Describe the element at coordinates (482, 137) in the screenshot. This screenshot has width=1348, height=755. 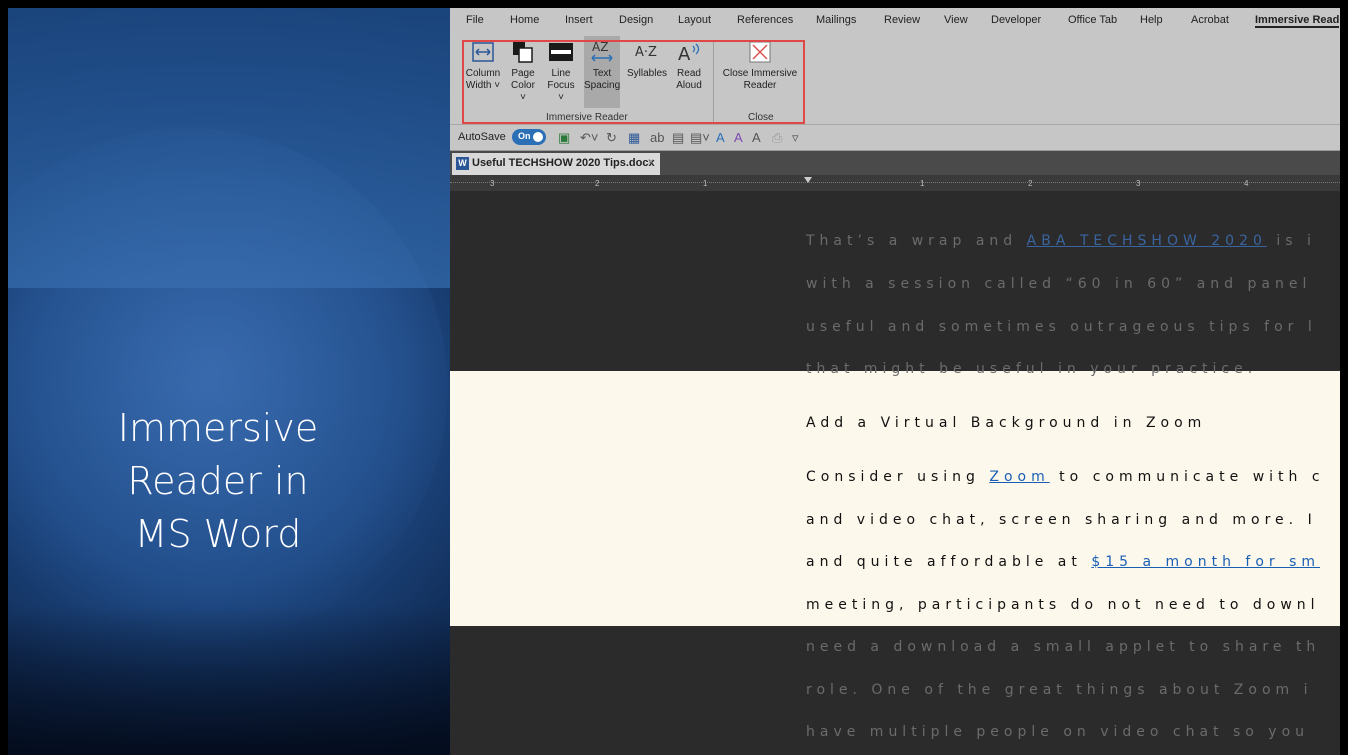
I see `autosave-label: AutoSave` at that location.